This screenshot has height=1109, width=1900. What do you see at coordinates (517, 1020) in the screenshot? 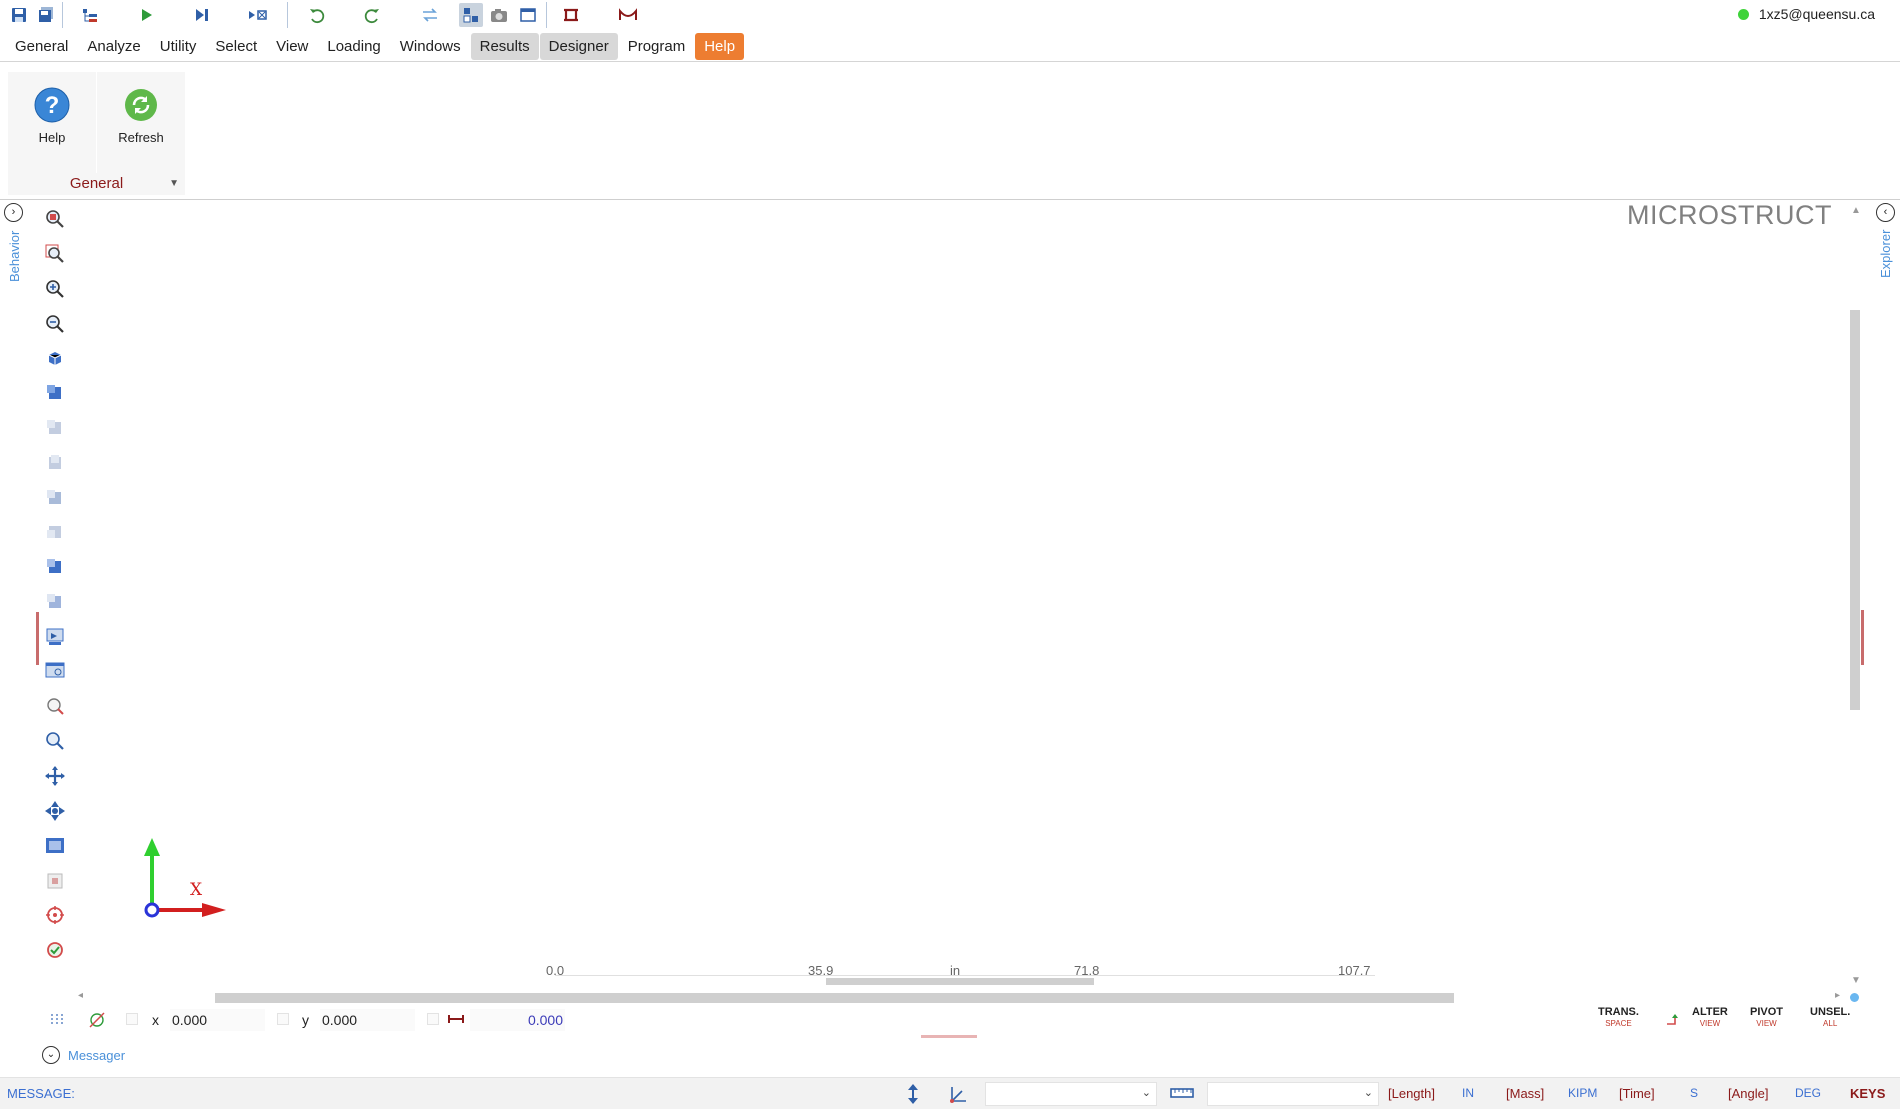
I see `distance-field: 0.000` at bounding box center [517, 1020].